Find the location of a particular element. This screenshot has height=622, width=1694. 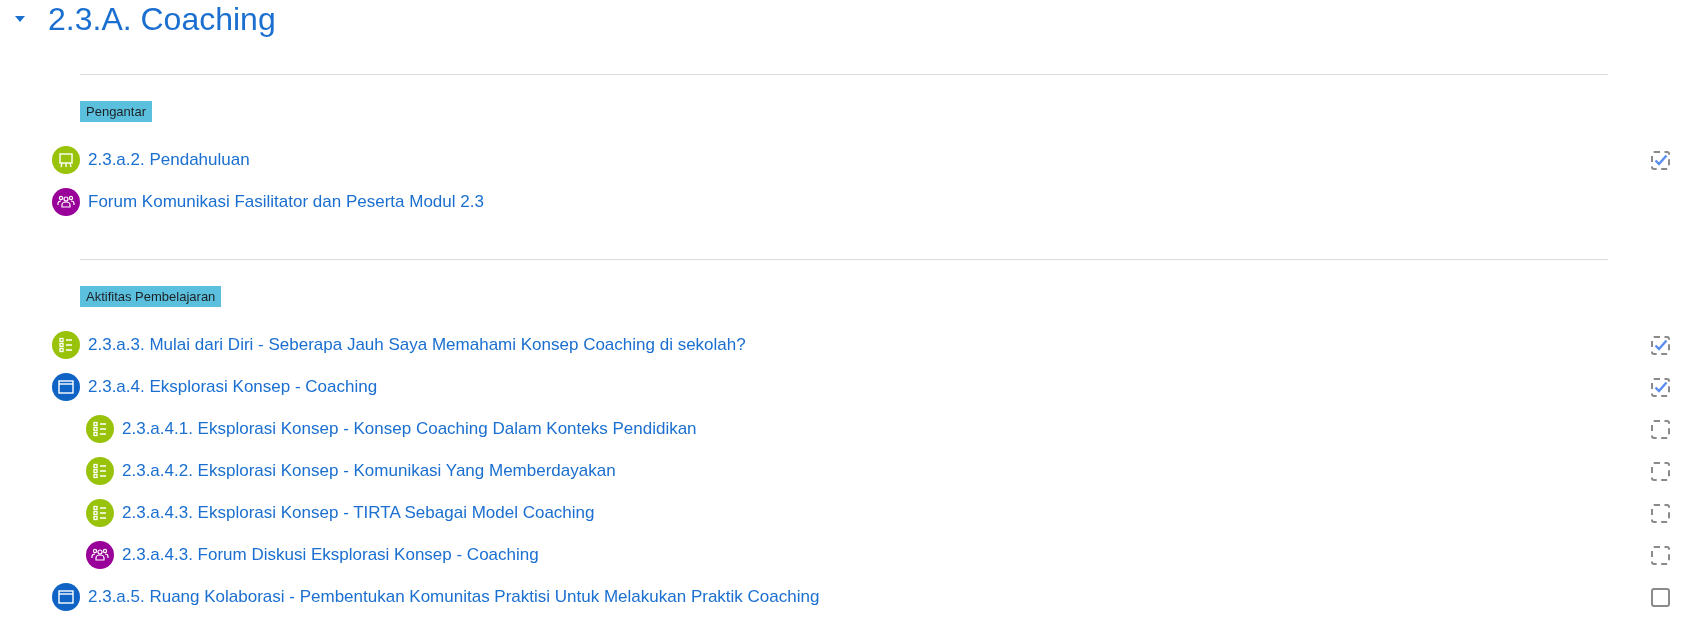

activity-link: Forum Komunikasi Fasilitator dan Peserta Modul 2.3 is located at coordinates (286, 202).